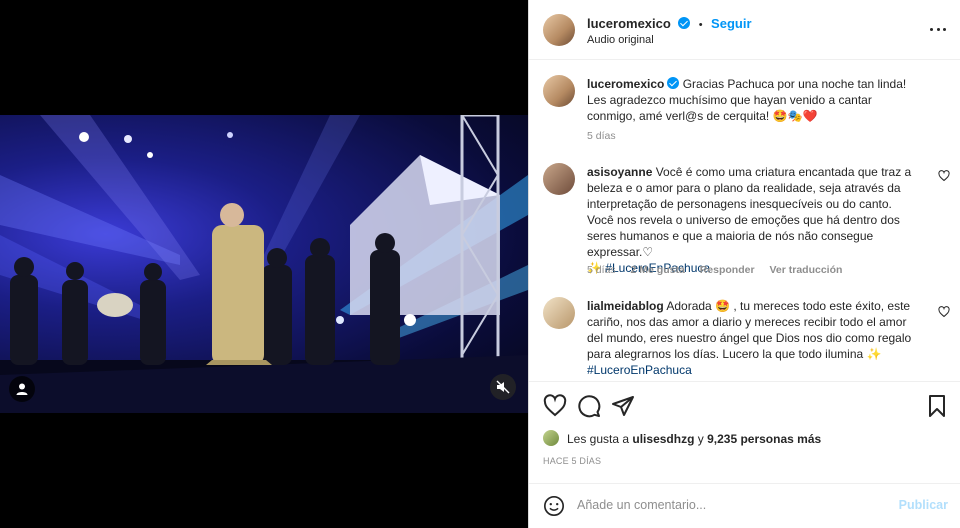 The image size is (960, 528). What do you see at coordinates (923, 505) in the screenshot?
I see `publish-button: Publicar` at bounding box center [923, 505].